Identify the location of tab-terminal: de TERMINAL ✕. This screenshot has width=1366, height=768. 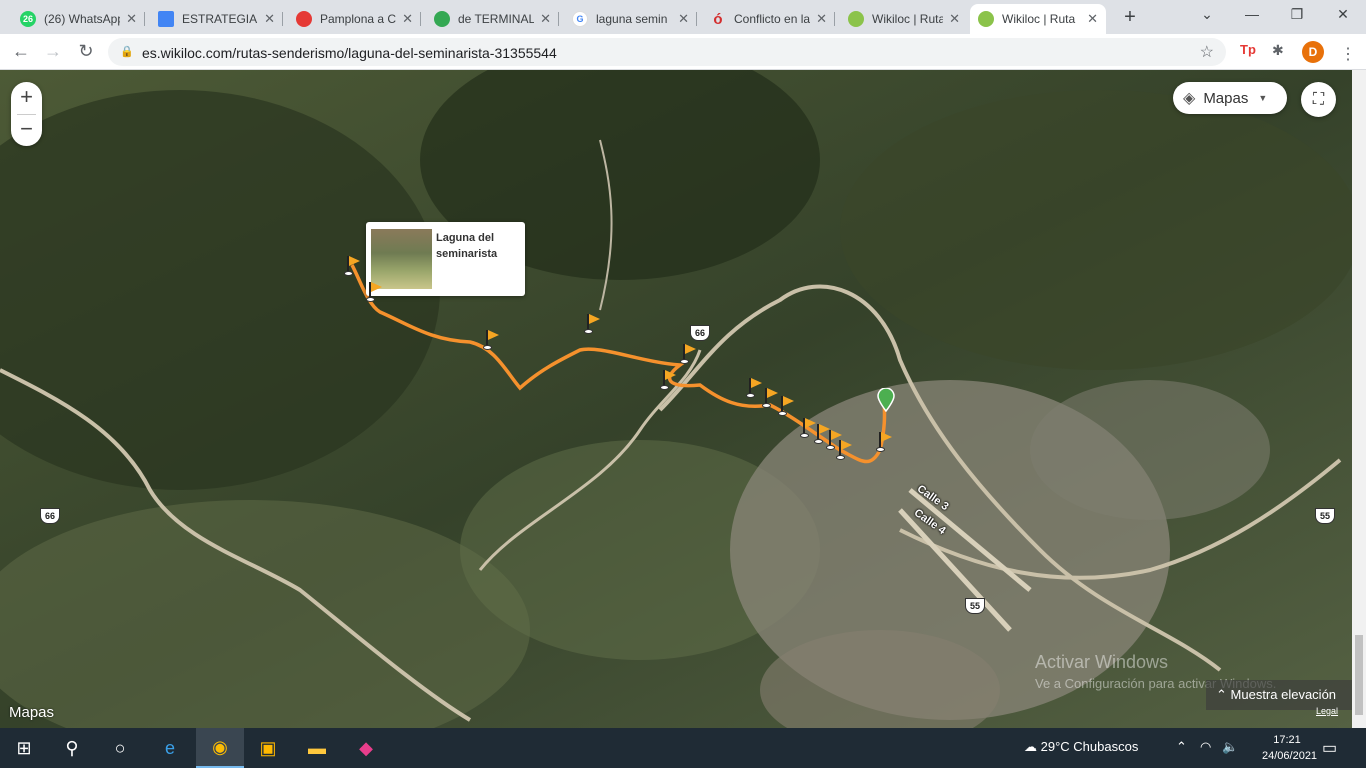
(492, 19).